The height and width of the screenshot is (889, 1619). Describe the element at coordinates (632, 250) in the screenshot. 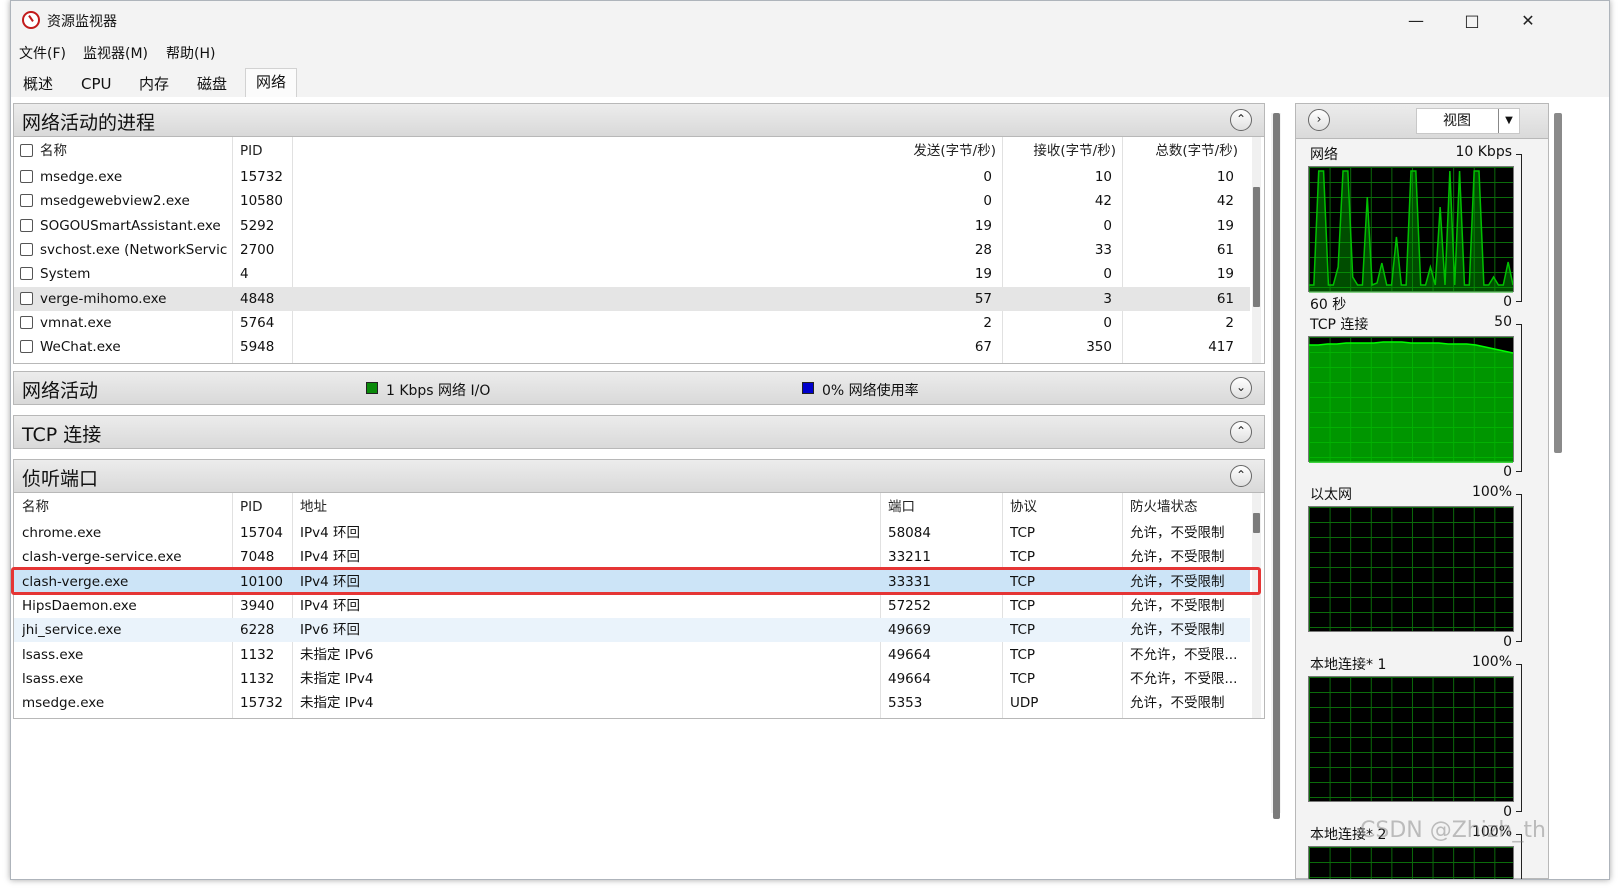

I see `table-row: svchost.exe (NetworkService... 2700 28 33 61` at that location.